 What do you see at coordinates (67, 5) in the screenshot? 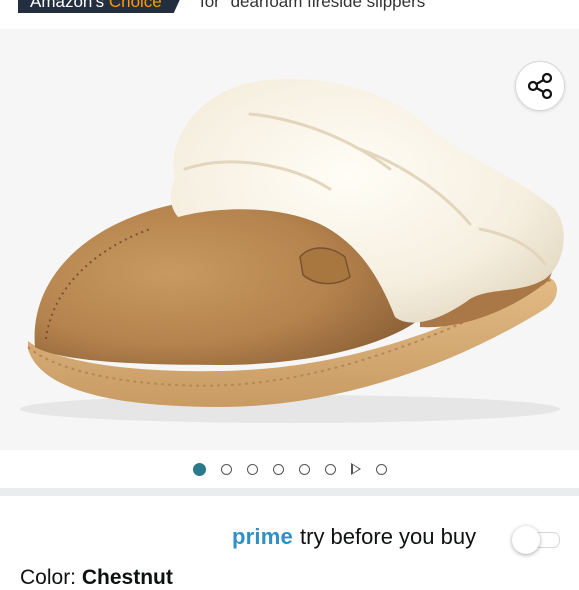
I see `badge-prefix: Amazon's` at bounding box center [67, 5].